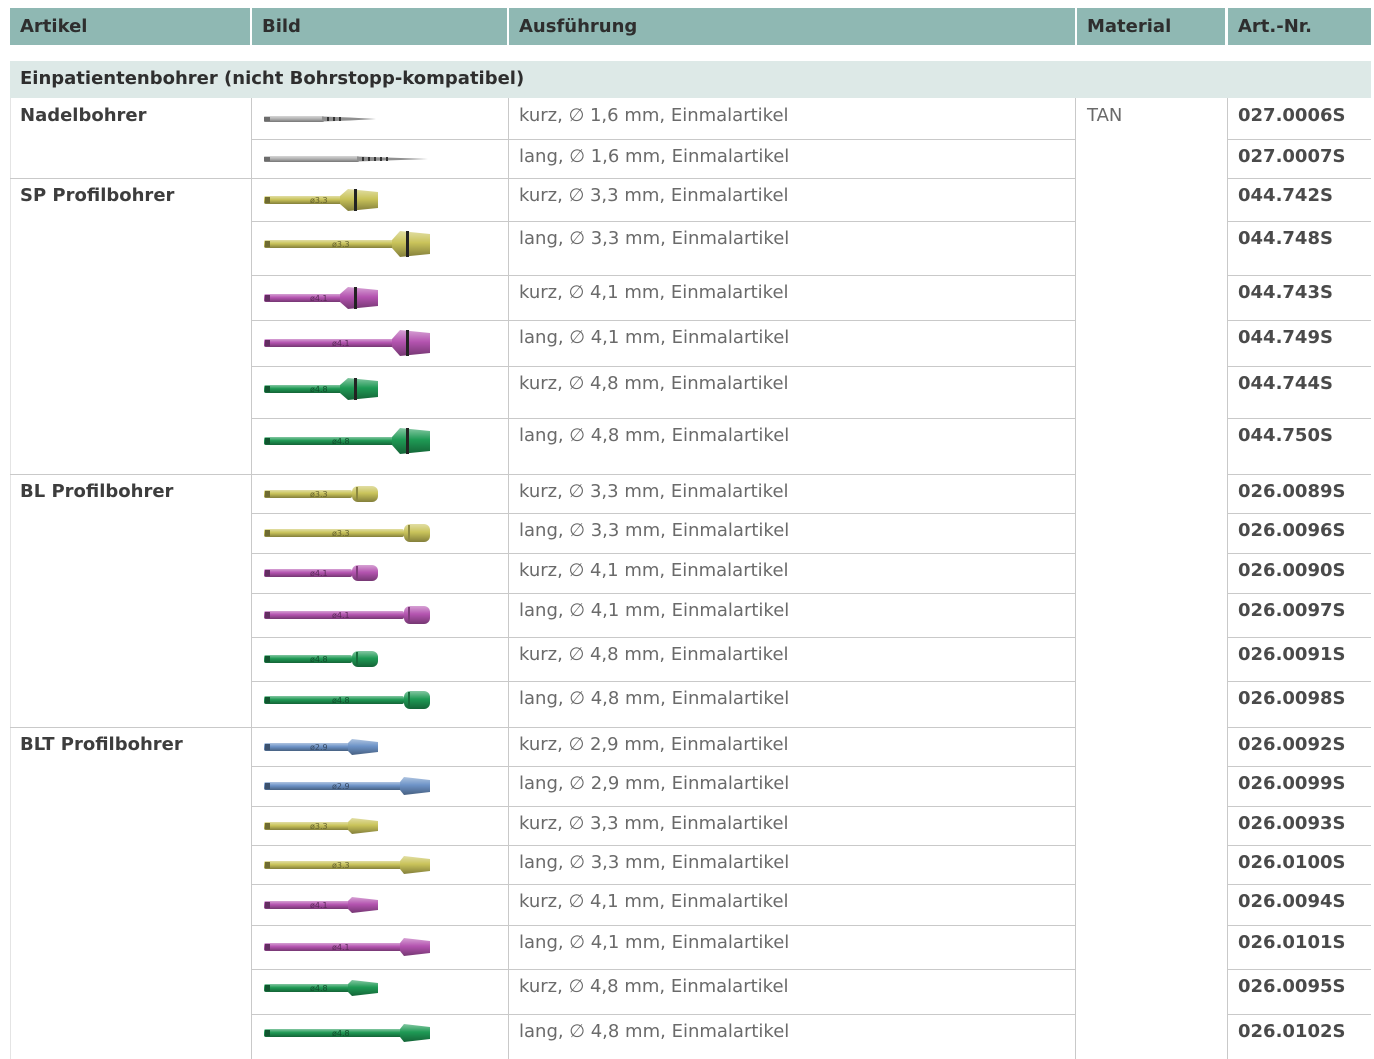 The image size is (1374, 1059). What do you see at coordinates (1292, 570) in the screenshot?
I see `article-number: 026.0090S` at bounding box center [1292, 570].